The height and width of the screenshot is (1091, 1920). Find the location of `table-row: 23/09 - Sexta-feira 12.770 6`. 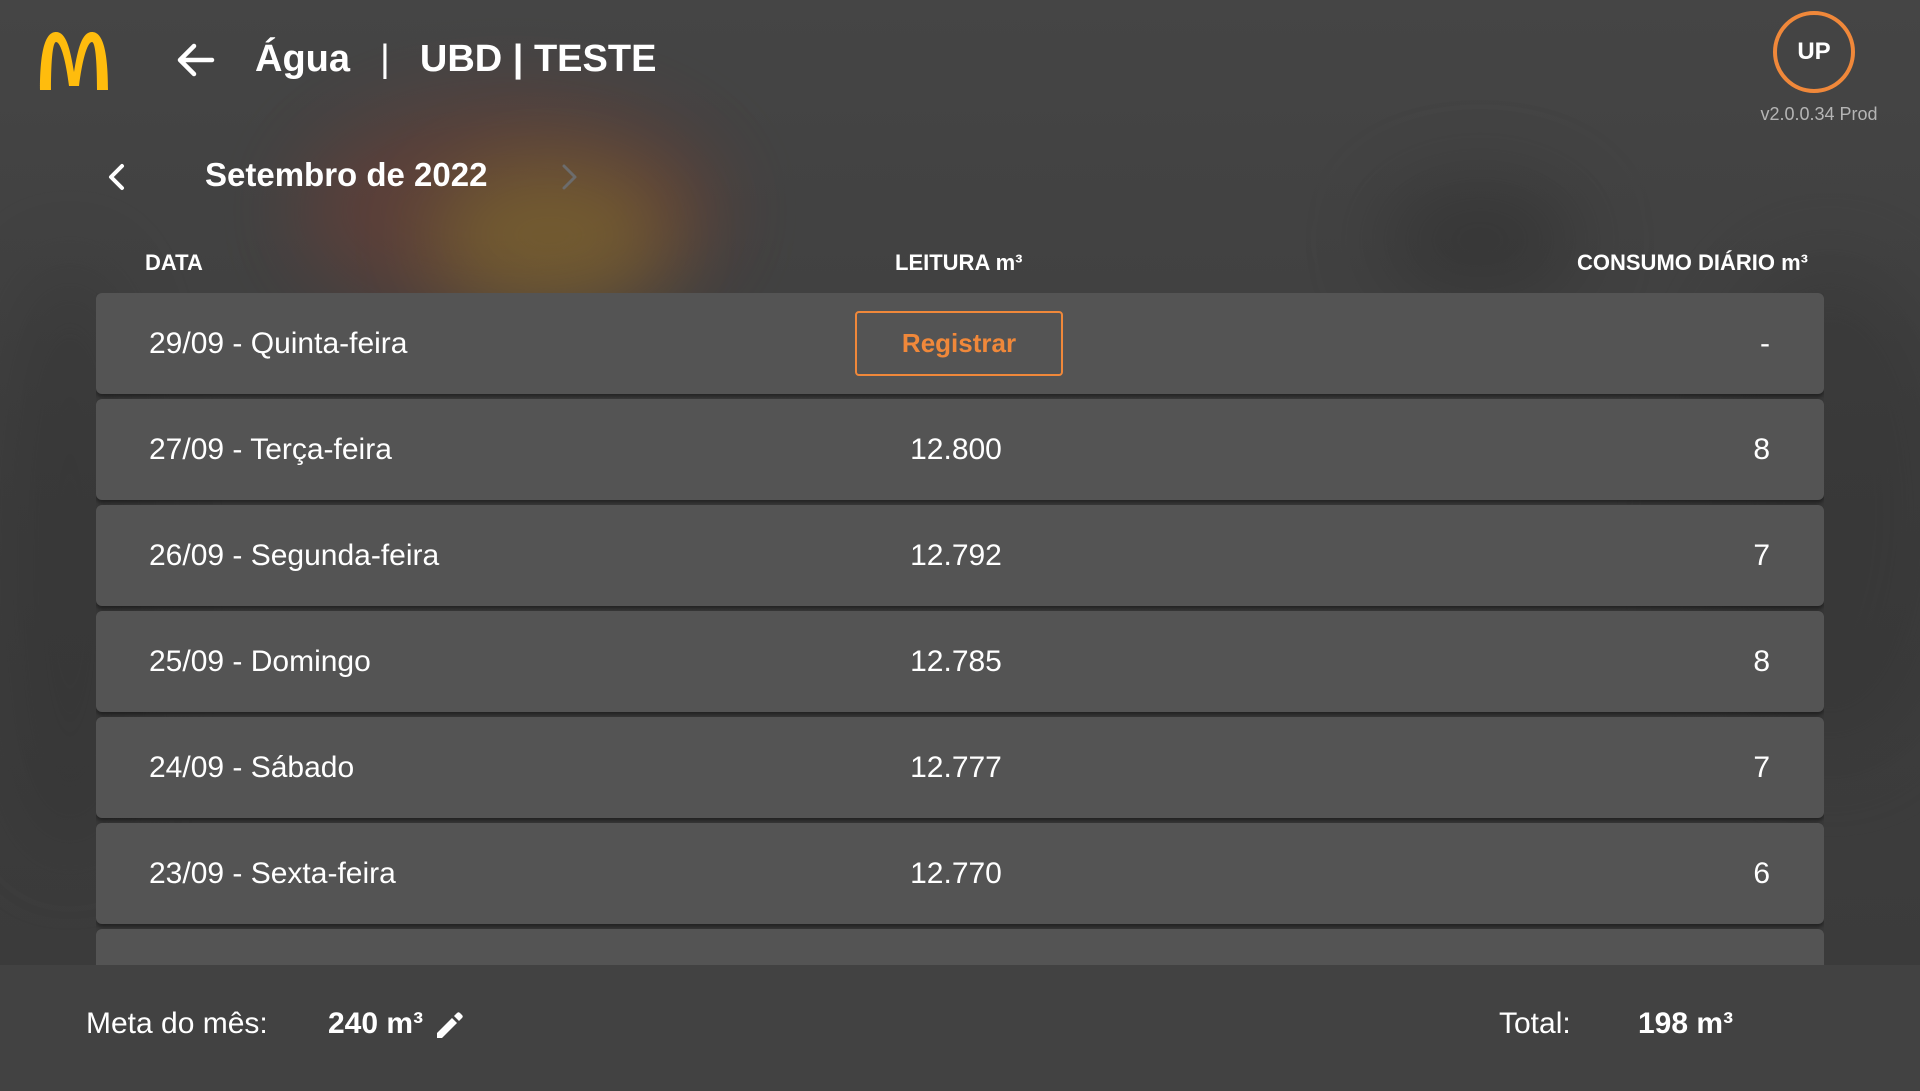

table-row: 23/09 - Sexta-feira 12.770 6 is located at coordinates (960, 873).